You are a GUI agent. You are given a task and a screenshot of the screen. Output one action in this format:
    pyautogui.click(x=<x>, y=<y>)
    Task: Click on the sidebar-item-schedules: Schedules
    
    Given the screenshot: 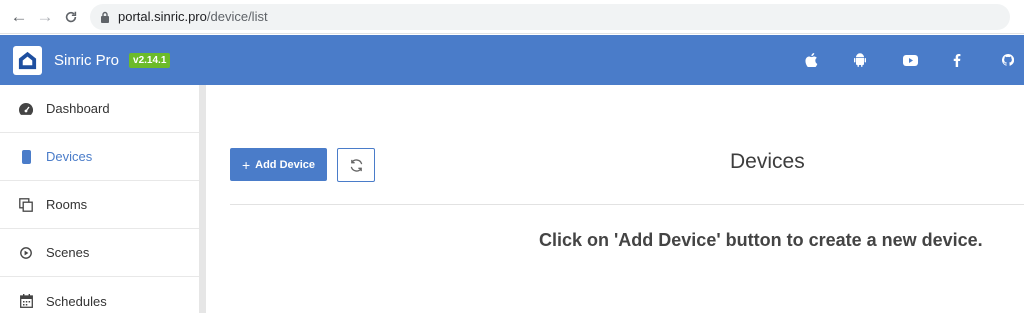 What is the action you would take?
    pyautogui.click(x=99, y=301)
    